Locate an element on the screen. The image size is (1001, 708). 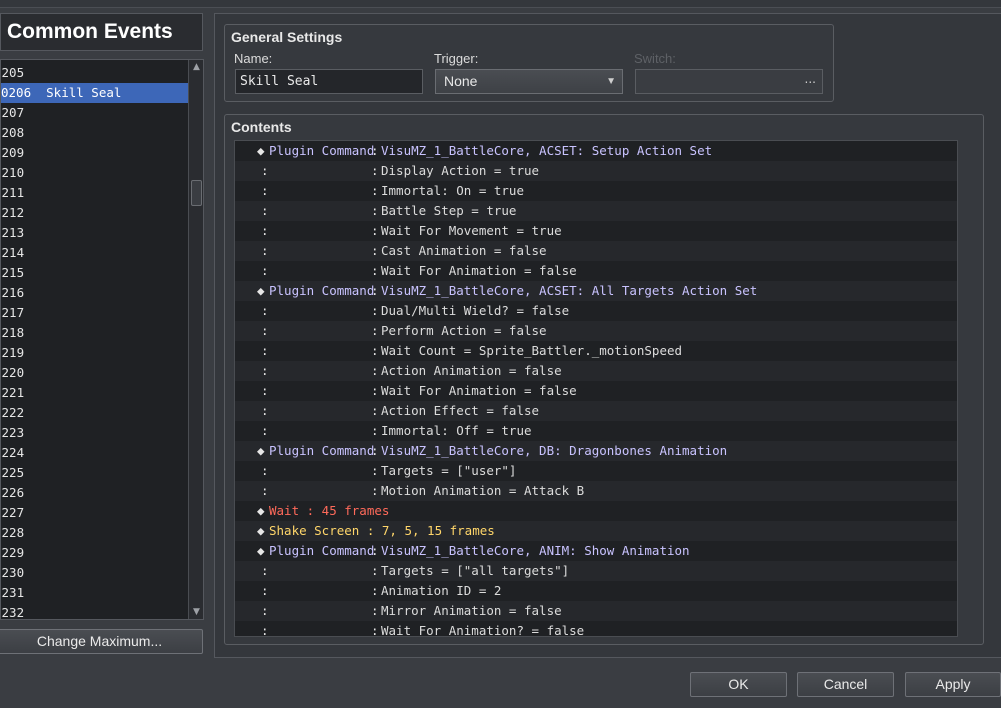
command-row: ◆ Shake Screen : 7, 5, 15 frames is located at coordinates (596, 531).